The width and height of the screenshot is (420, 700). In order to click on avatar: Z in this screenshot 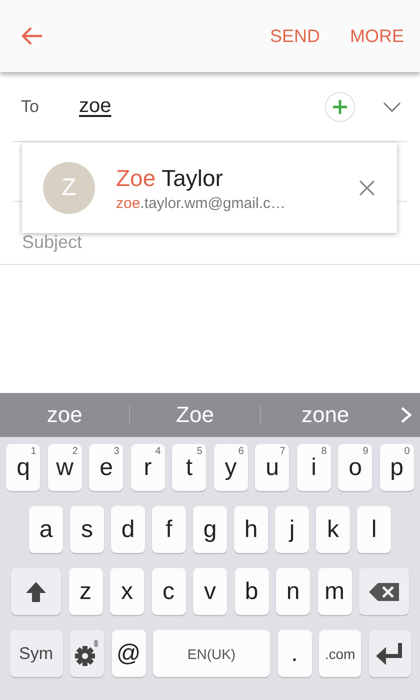, I will do `click(69, 188)`.